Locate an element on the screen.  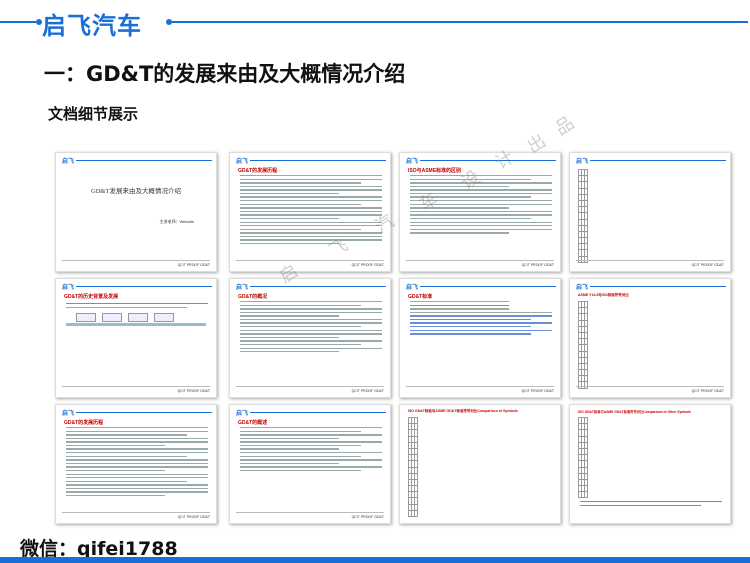
document-page-thumbnail: 启飞 GD&T的概述 QC/T PROOF GD&T is located at coordinates (310, 464).